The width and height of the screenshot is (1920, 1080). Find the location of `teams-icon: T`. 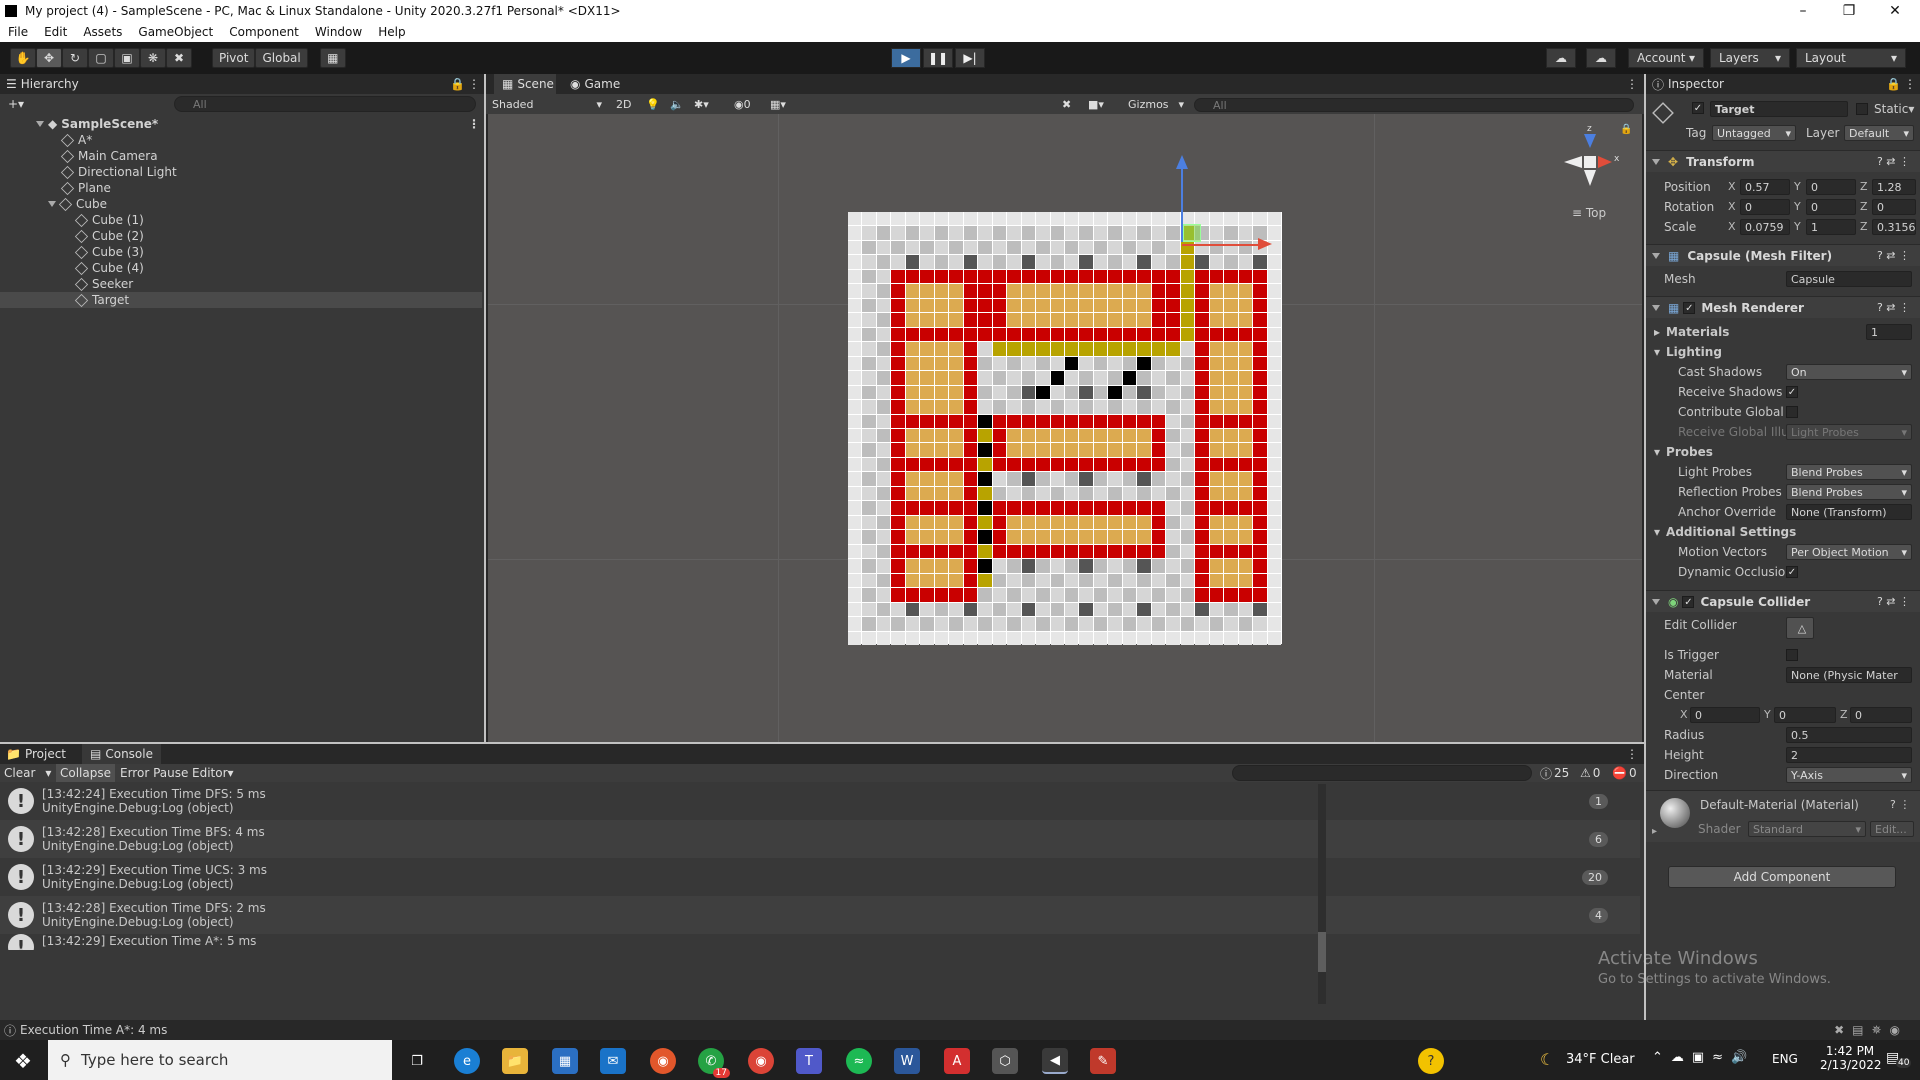

teams-icon: T is located at coordinates (809, 1061).